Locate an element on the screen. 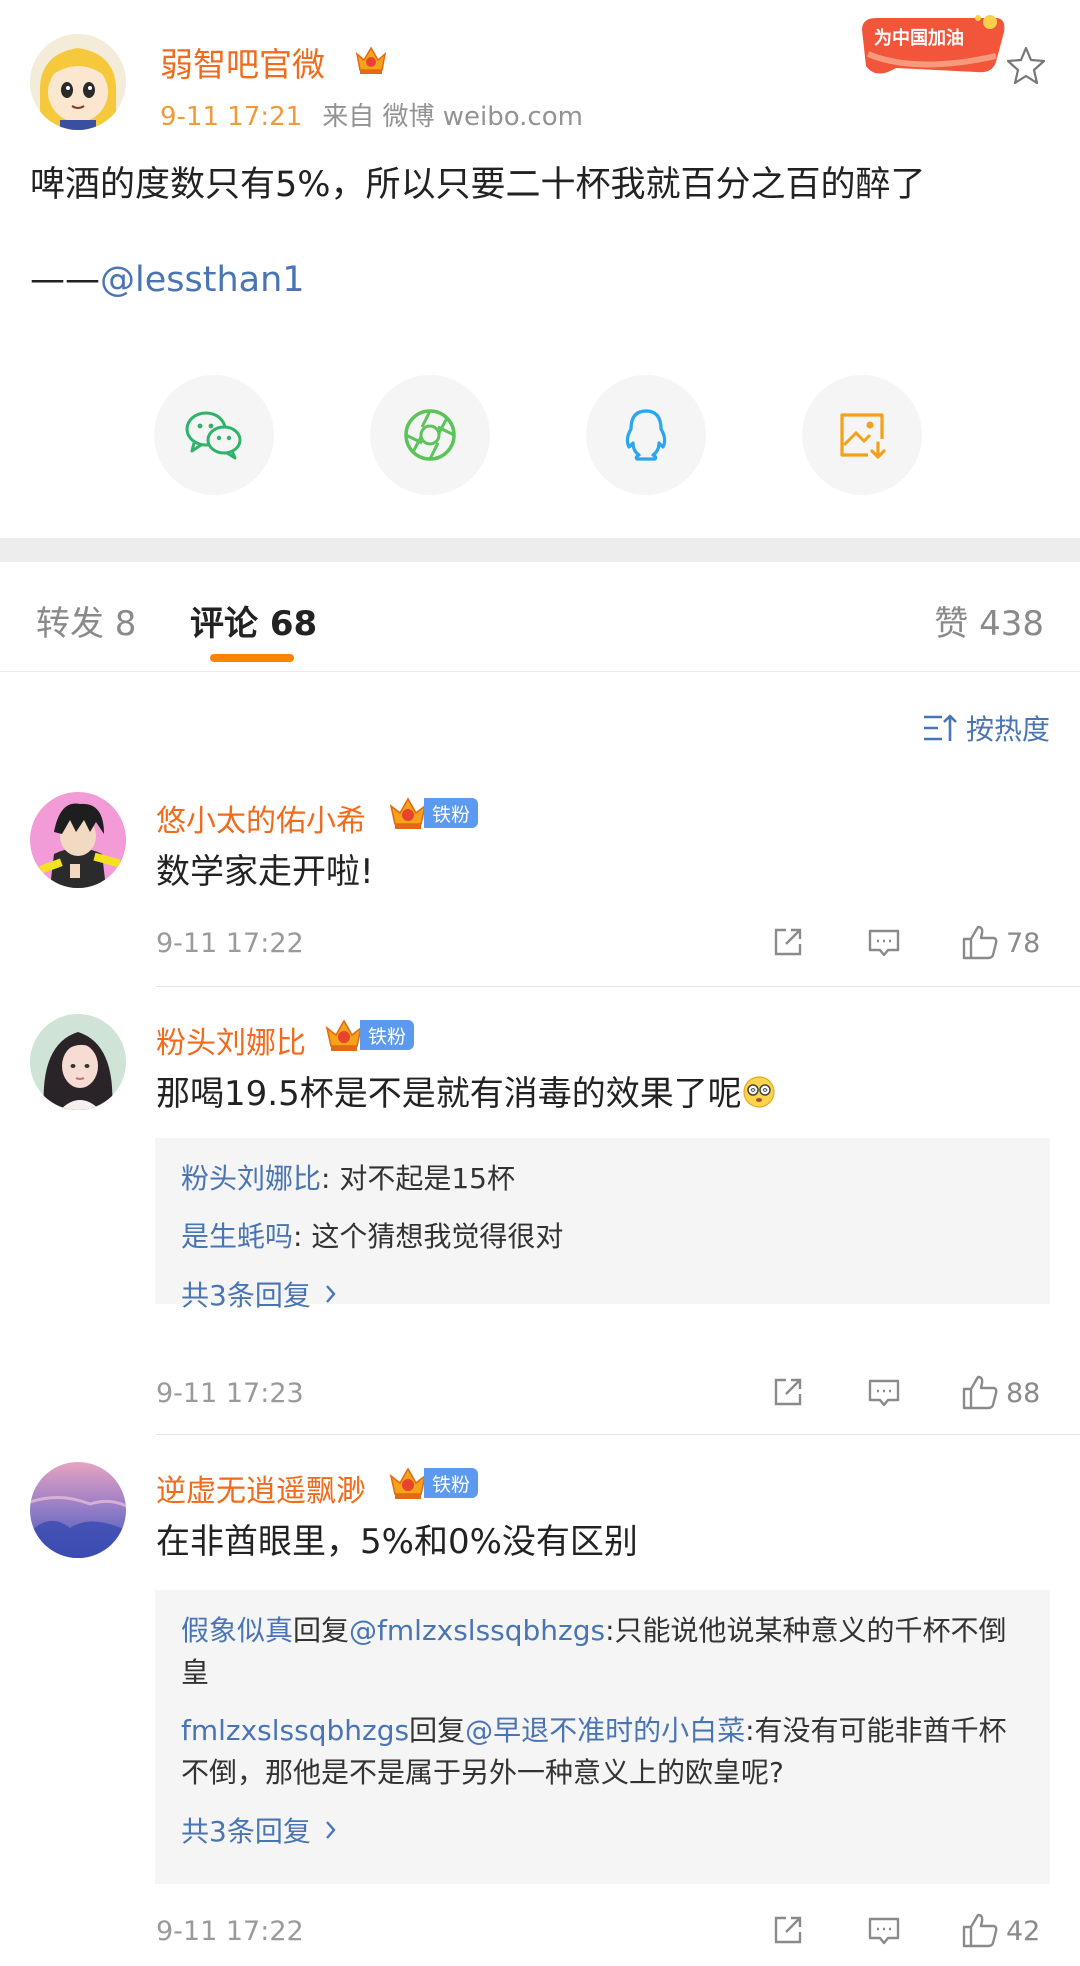  comment-text-body: 那喝19.5杯是不是就有消毒的效果了呢 is located at coordinates (449, 1094).